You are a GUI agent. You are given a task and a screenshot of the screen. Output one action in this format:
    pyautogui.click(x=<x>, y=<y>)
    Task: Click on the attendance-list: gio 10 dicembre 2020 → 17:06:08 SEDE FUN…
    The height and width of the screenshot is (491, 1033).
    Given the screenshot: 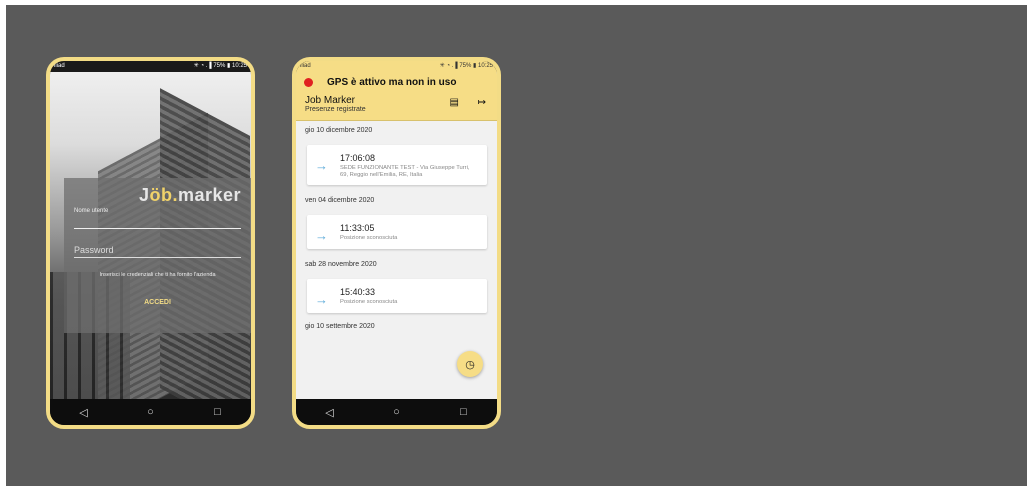 What is the action you would take?
    pyautogui.click(x=396, y=229)
    